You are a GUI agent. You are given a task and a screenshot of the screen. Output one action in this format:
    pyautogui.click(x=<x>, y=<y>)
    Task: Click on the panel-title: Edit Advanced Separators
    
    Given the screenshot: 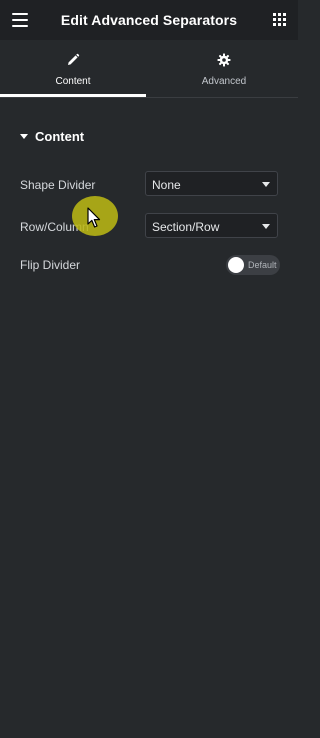 What is the action you would take?
    pyautogui.click(x=149, y=20)
    